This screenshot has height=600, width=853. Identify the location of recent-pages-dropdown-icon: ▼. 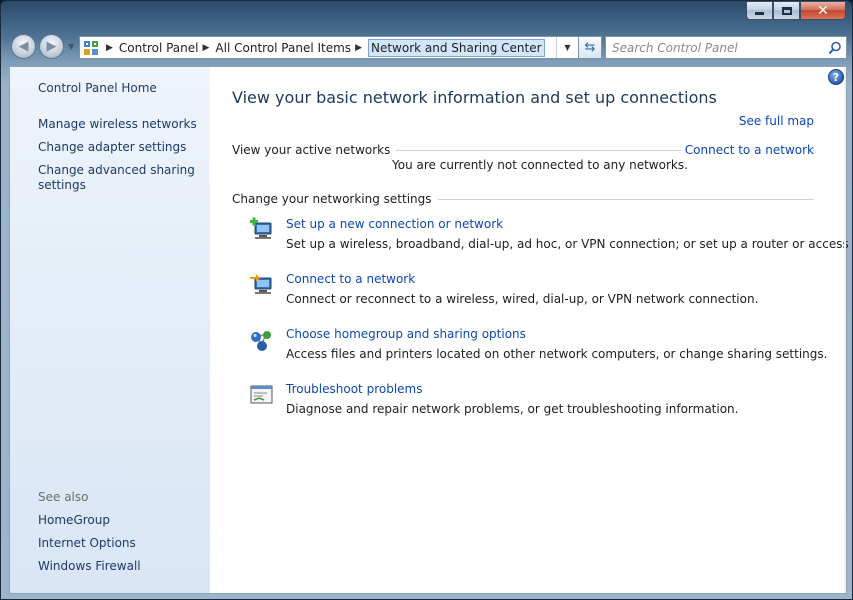
(71, 46).